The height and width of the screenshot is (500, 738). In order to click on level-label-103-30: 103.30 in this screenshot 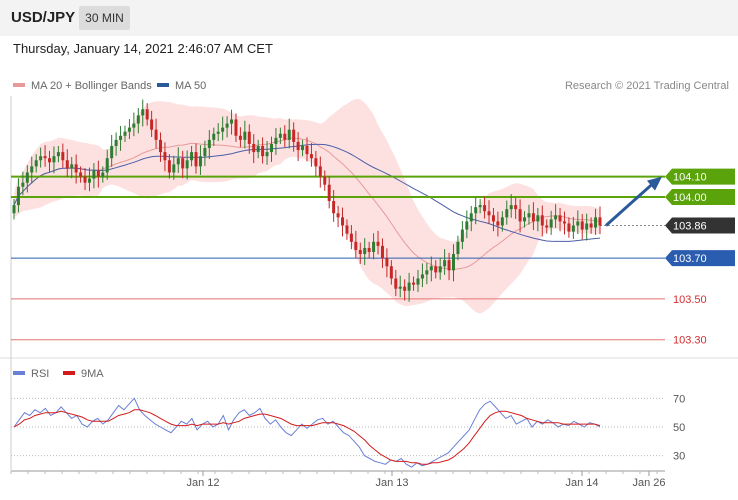, I will do `click(690, 341)`.